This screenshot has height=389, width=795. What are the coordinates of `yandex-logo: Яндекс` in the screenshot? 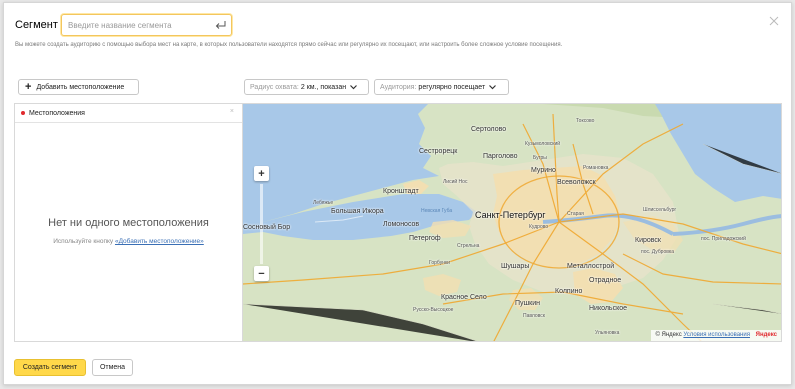 It's located at (766, 335).